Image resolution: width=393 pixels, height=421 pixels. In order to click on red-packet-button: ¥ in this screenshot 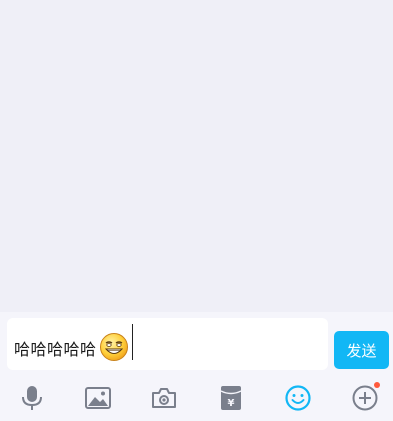, I will do `click(231, 398)`.